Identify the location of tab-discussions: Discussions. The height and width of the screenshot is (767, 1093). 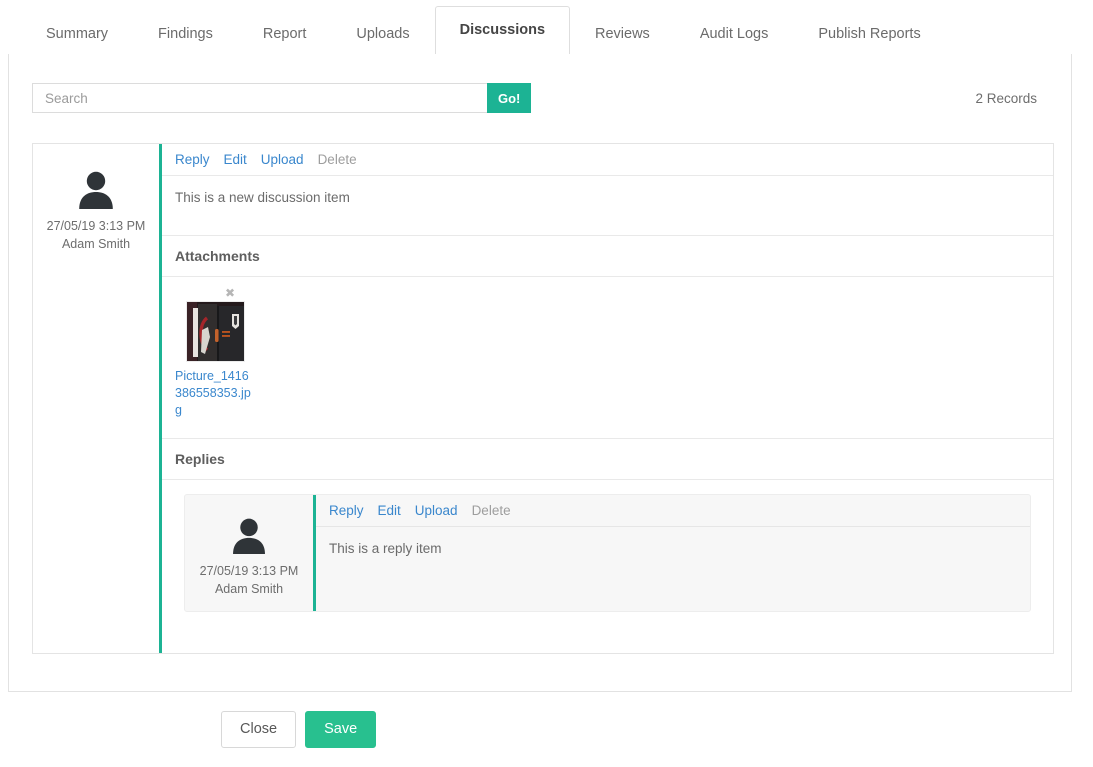
(502, 30).